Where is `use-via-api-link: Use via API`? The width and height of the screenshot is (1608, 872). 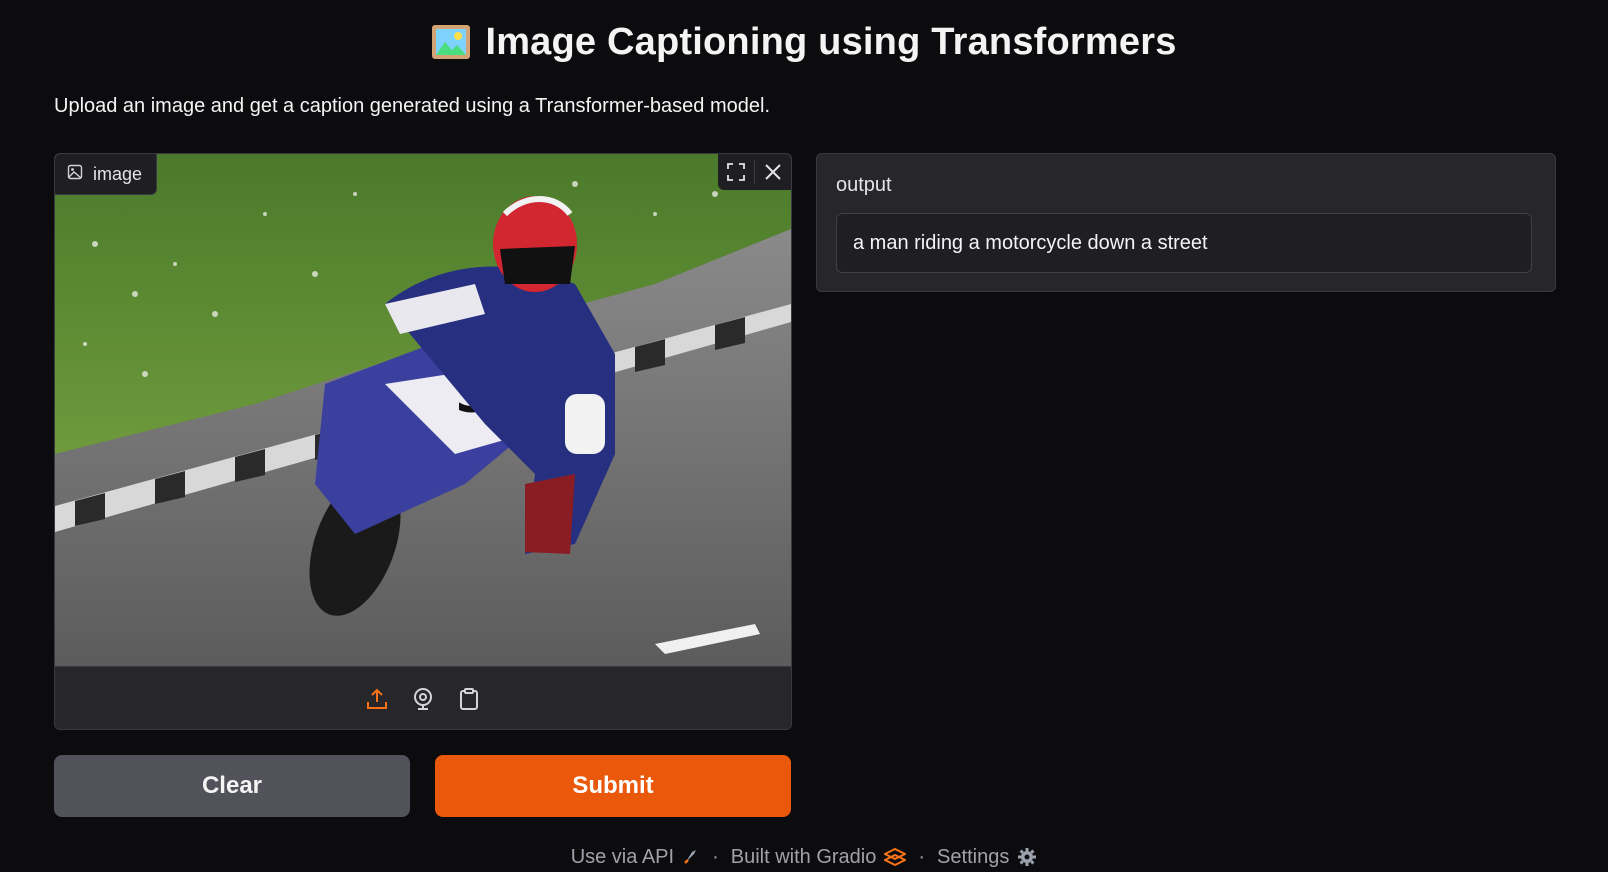
use-via-api-link: Use via API is located at coordinates (635, 857).